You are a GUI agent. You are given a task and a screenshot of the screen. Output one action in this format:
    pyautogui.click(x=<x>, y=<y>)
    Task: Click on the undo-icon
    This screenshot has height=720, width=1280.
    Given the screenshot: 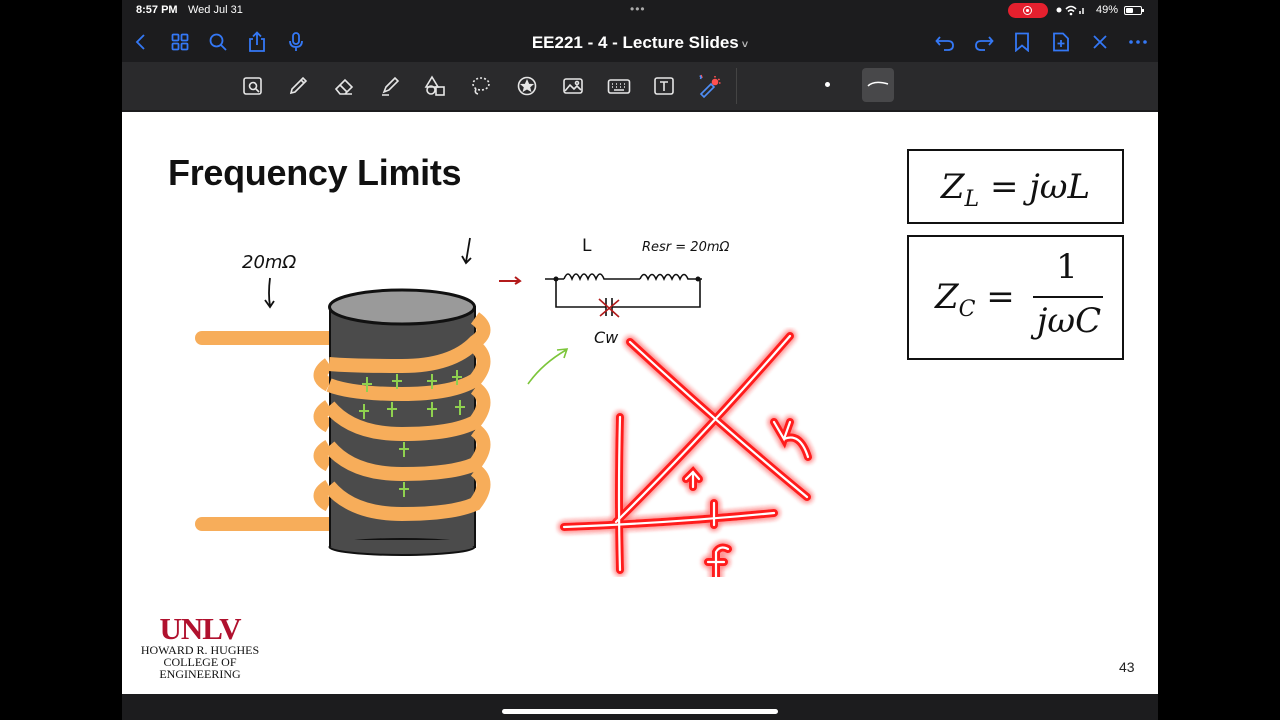 What is the action you would take?
    pyautogui.click(x=945, y=42)
    